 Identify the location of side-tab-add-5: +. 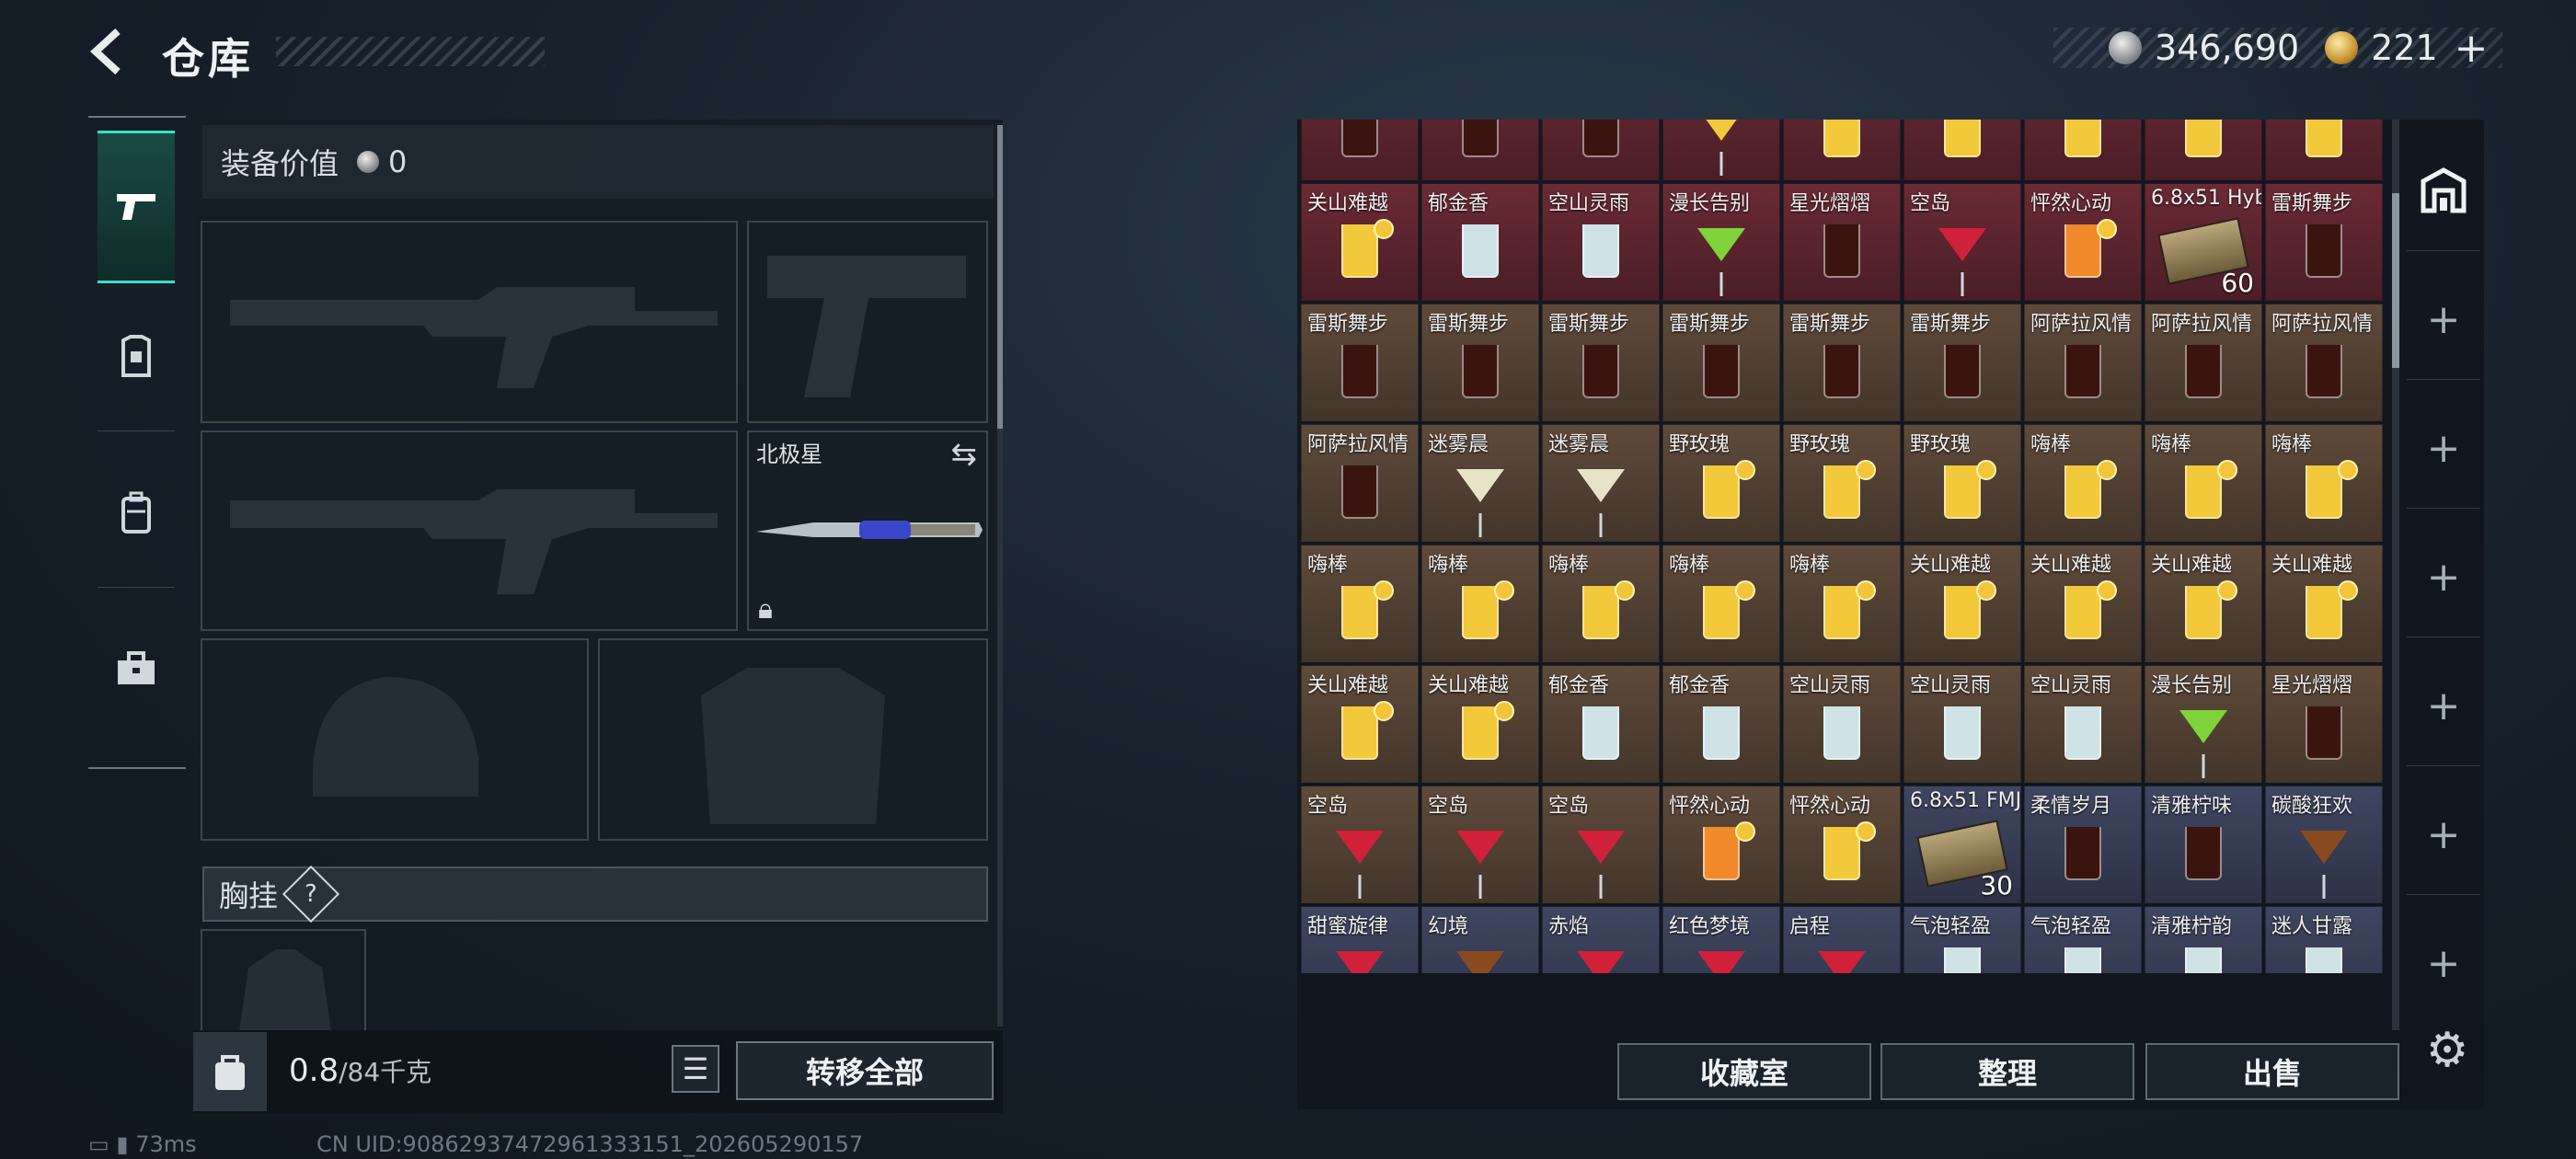
(2443, 835).